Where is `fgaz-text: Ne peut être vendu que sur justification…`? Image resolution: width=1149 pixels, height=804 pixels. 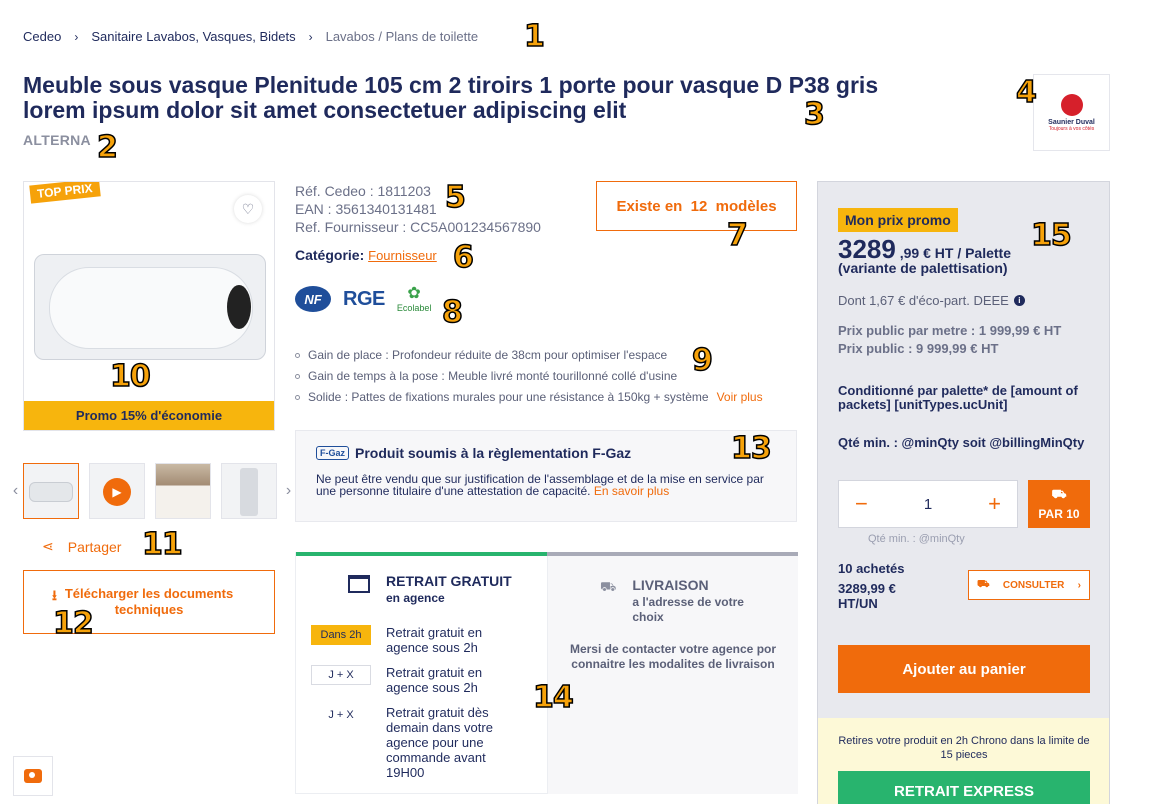
fgaz-text: Ne peut être vendu que sur justification… is located at coordinates (540, 485).